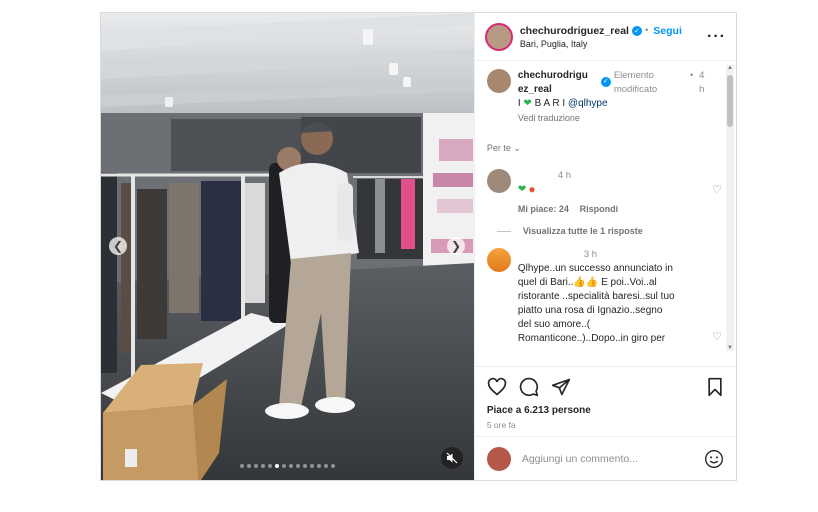 This screenshot has width=818, height=512. I want to click on comment-text-line: piatto una rosa di Ignazio..segno, so click(590, 310).